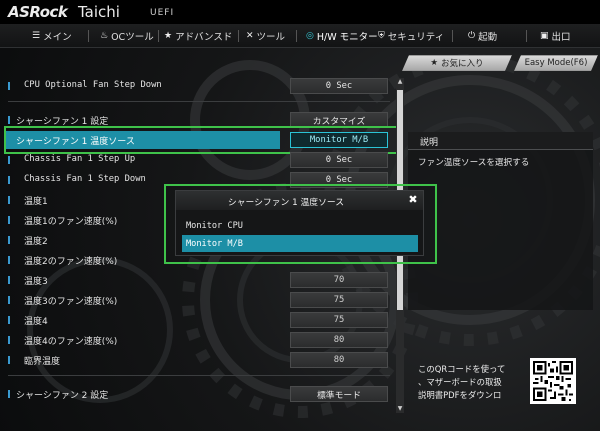 This screenshot has width=600, height=431. Describe the element at coordinates (553, 381) in the screenshot. I see `qr-code-icon` at that location.